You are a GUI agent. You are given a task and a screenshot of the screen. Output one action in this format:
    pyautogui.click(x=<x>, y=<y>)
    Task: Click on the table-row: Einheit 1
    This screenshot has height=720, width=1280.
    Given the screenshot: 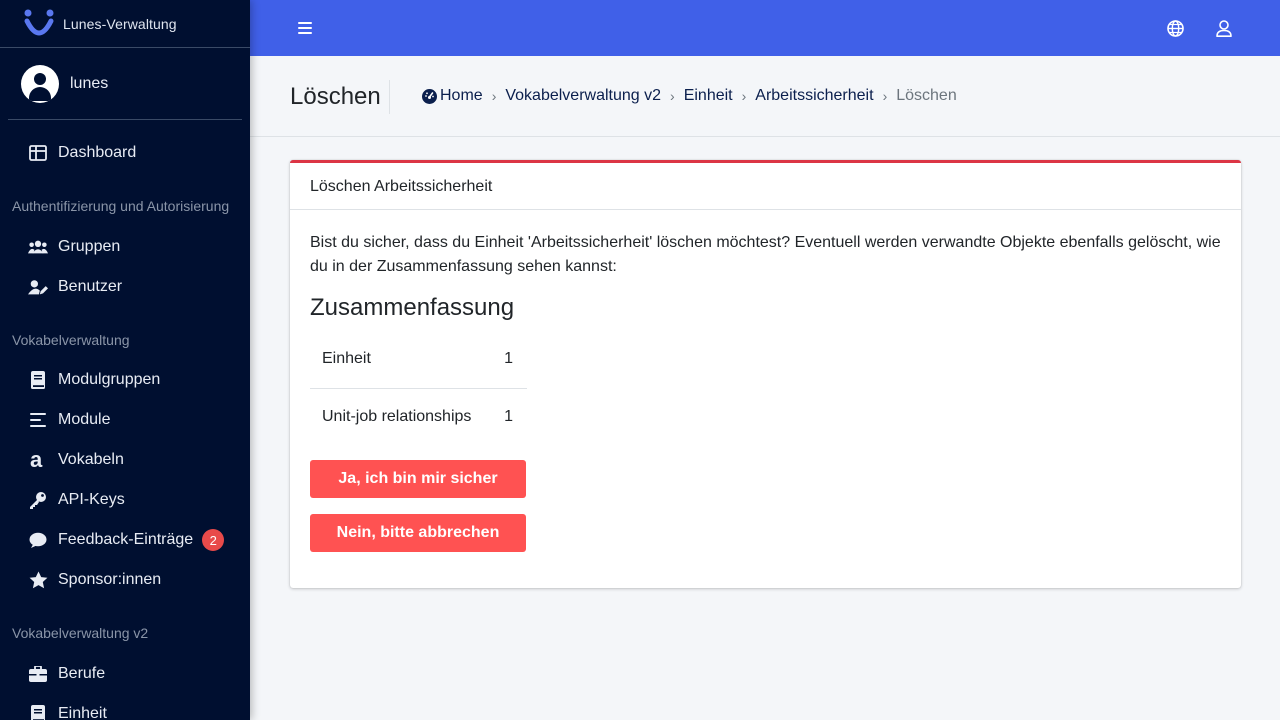 What is the action you would take?
    pyautogui.click(x=418, y=359)
    